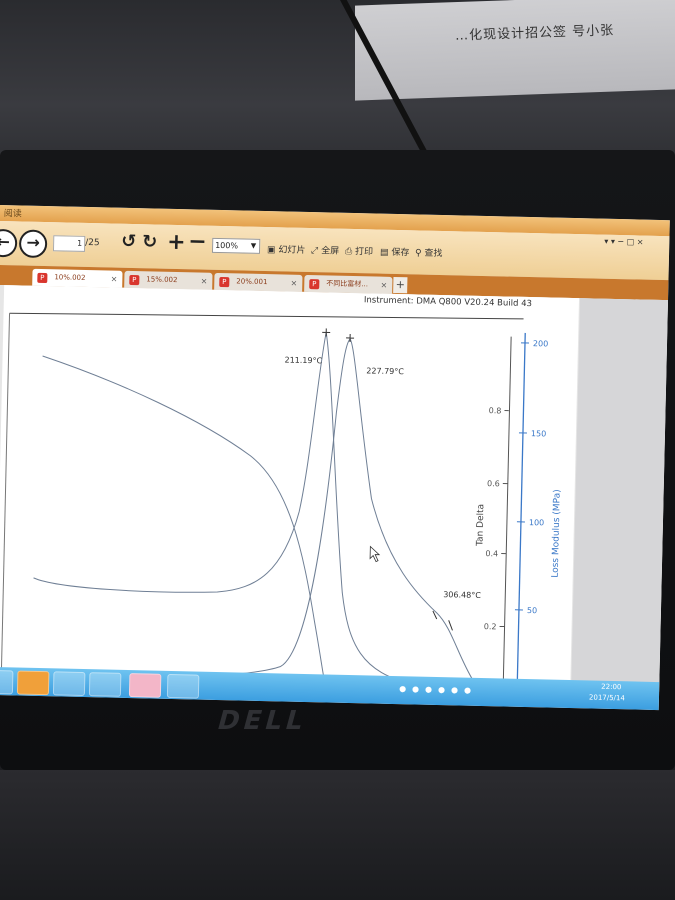  I want to click on window-title: 阅读, so click(12, 214).